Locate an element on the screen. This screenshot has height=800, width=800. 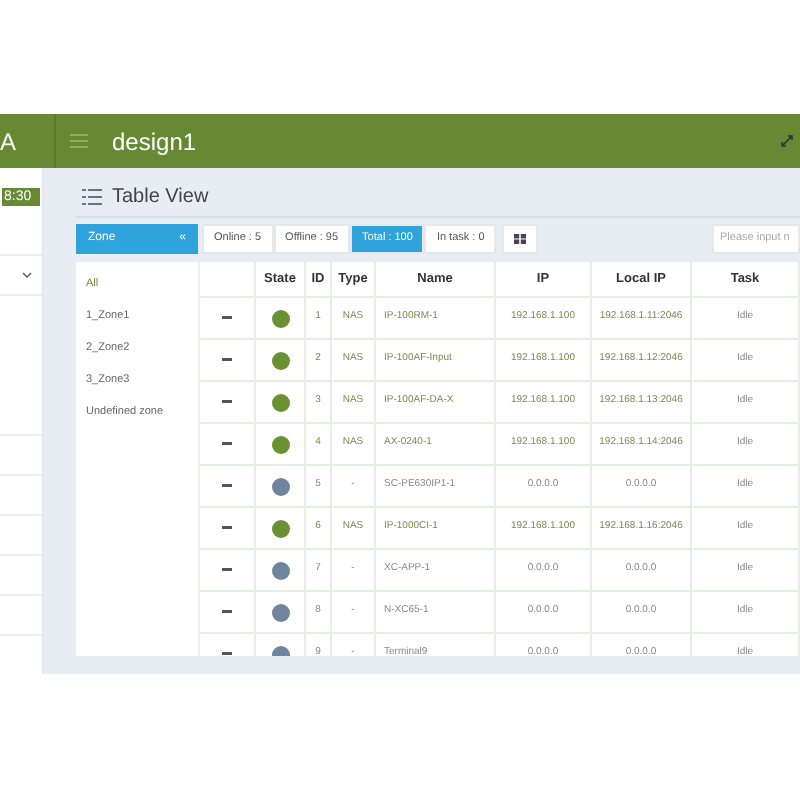
expand-icon is located at coordinates (787, 141).